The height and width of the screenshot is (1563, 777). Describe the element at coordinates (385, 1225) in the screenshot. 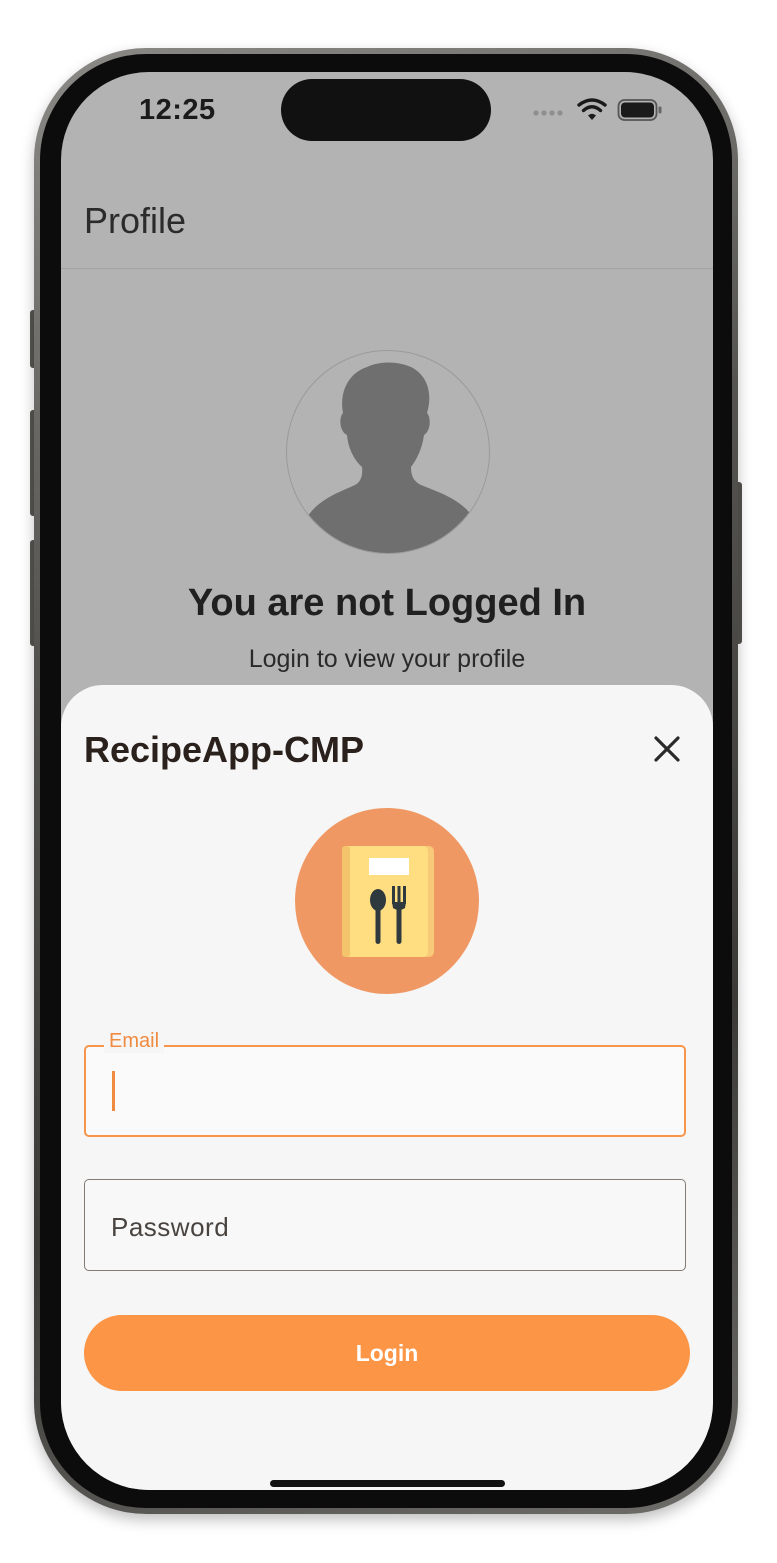

I see `password-field: Password` at that location.